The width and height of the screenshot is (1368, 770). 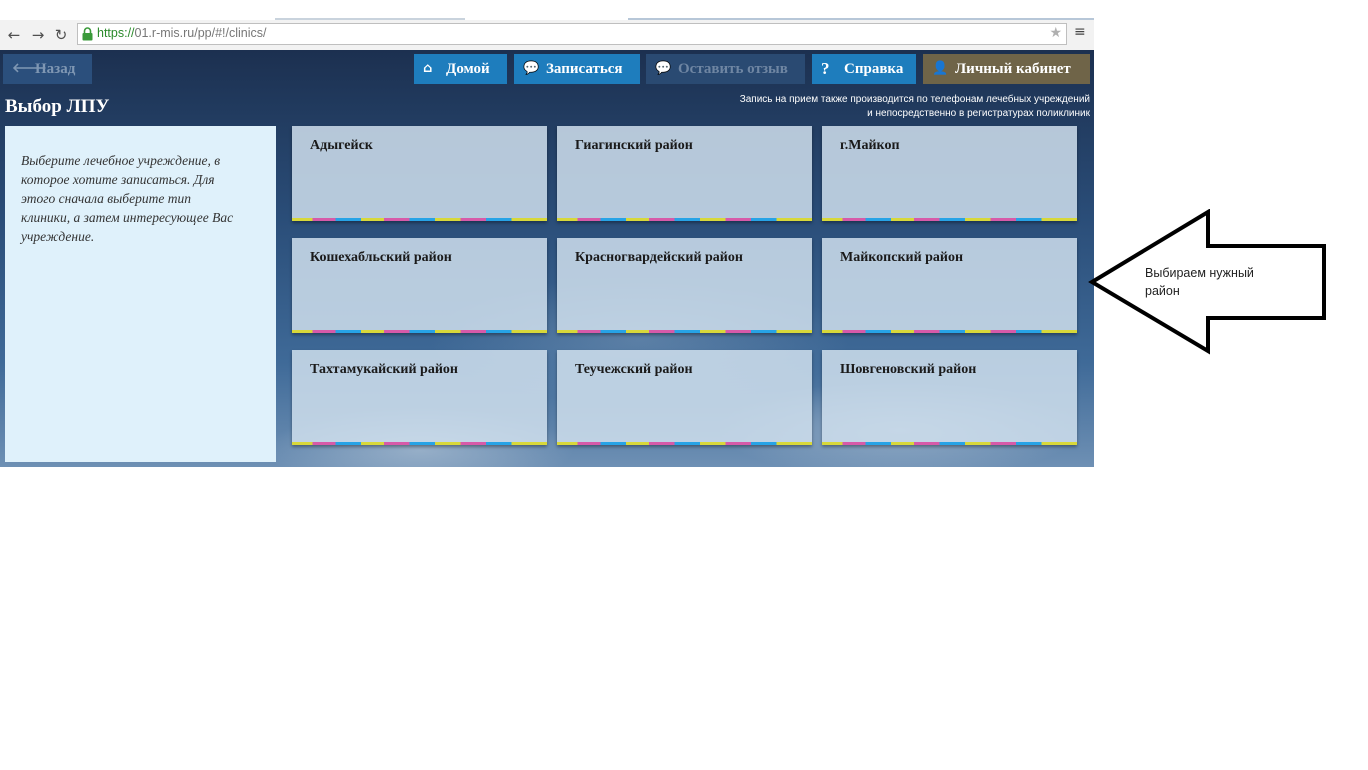 I want to click on district-tile: Тахтамукайский район, so click(x=419, y=397).